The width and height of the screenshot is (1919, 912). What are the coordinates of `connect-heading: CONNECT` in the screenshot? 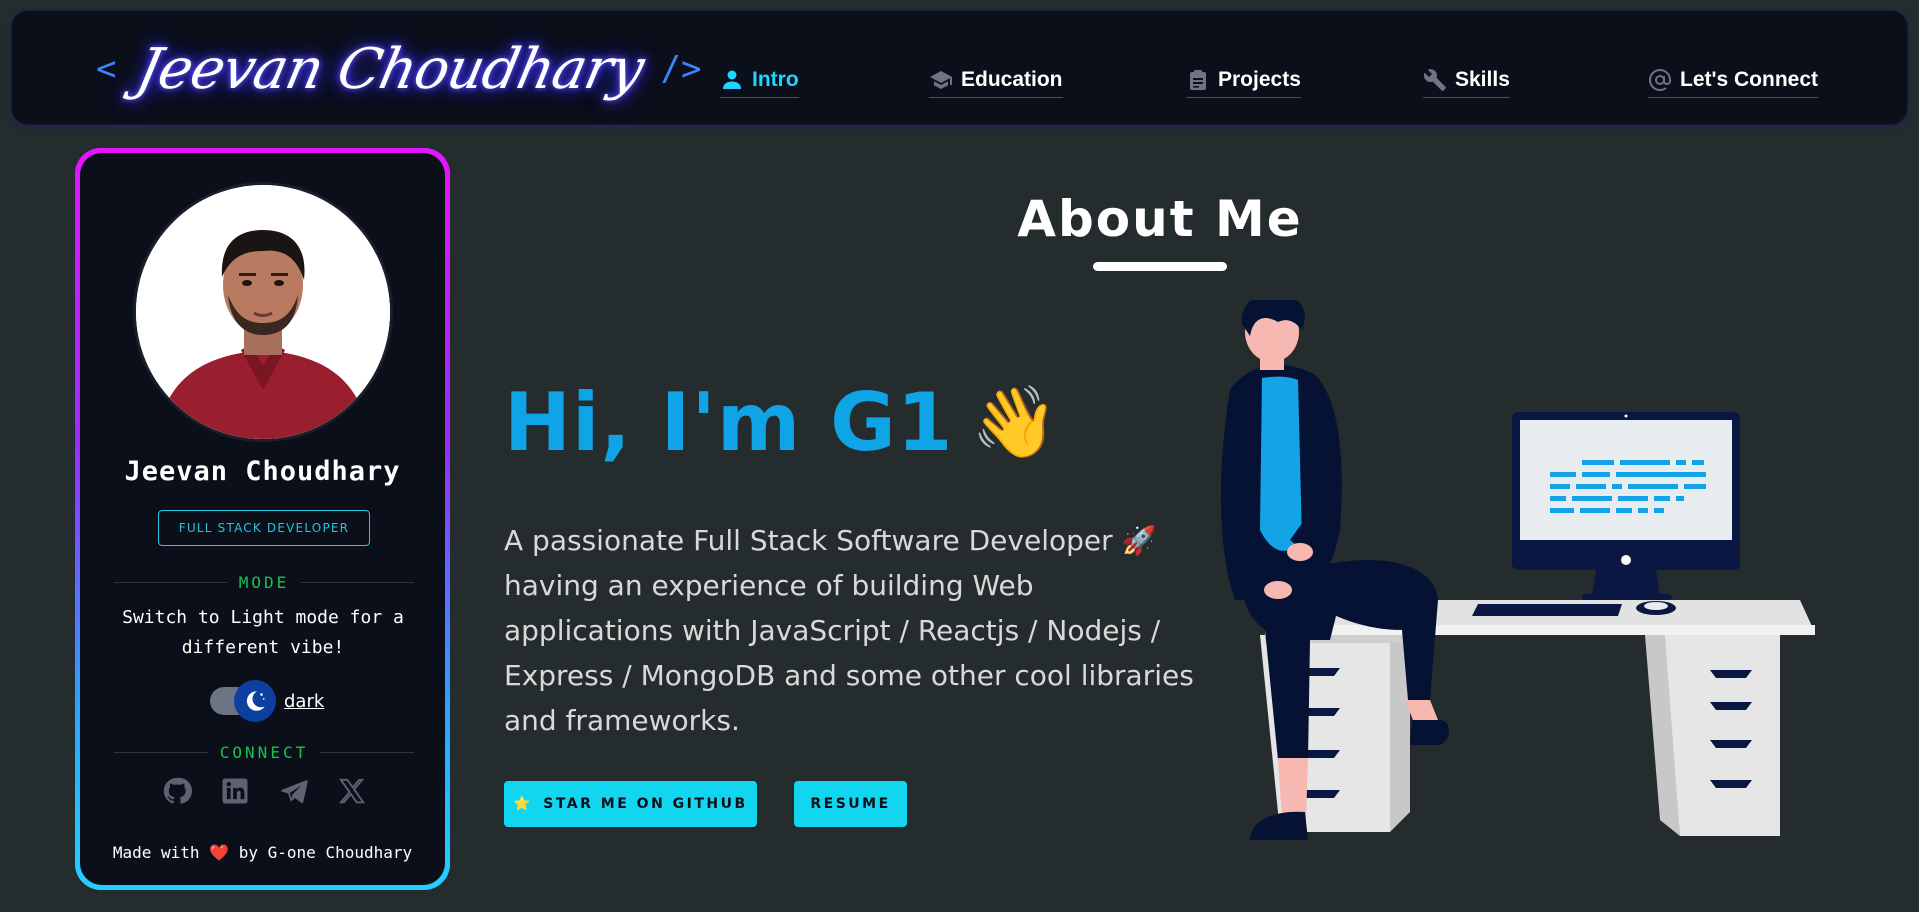 It's located at (264, 752).